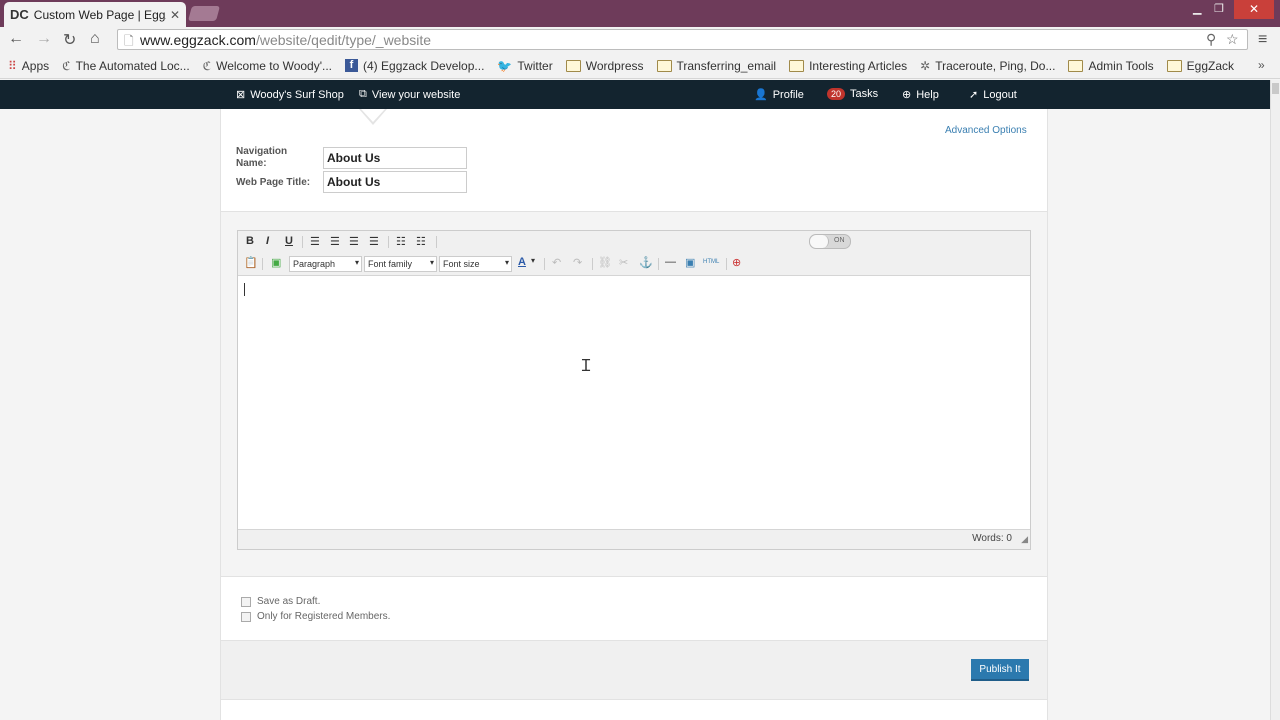  Describe the element at coordinates (395, 158) in the screenshot. I see `navigation-name-input` at that location.